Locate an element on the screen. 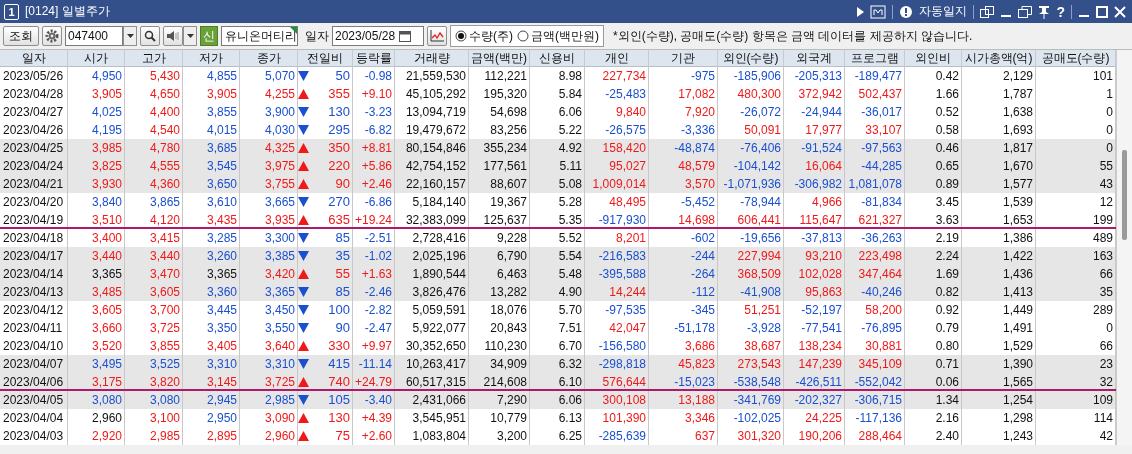  window-title: [0124] 일별주가 is located at coordinates (67, 11).